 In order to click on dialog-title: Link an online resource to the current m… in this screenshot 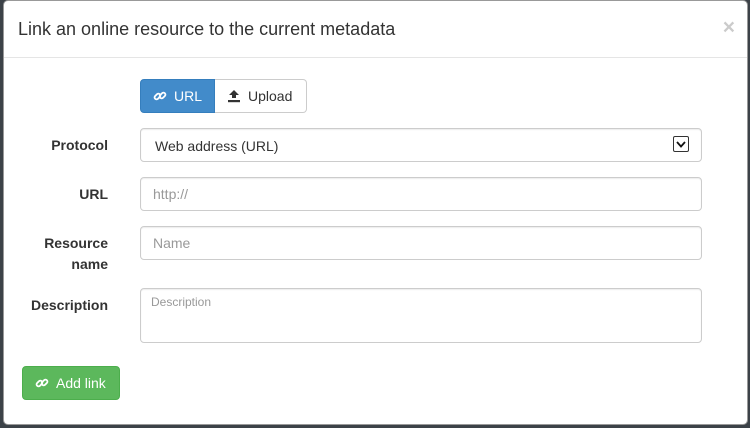, I will do `click(207, 29)`.